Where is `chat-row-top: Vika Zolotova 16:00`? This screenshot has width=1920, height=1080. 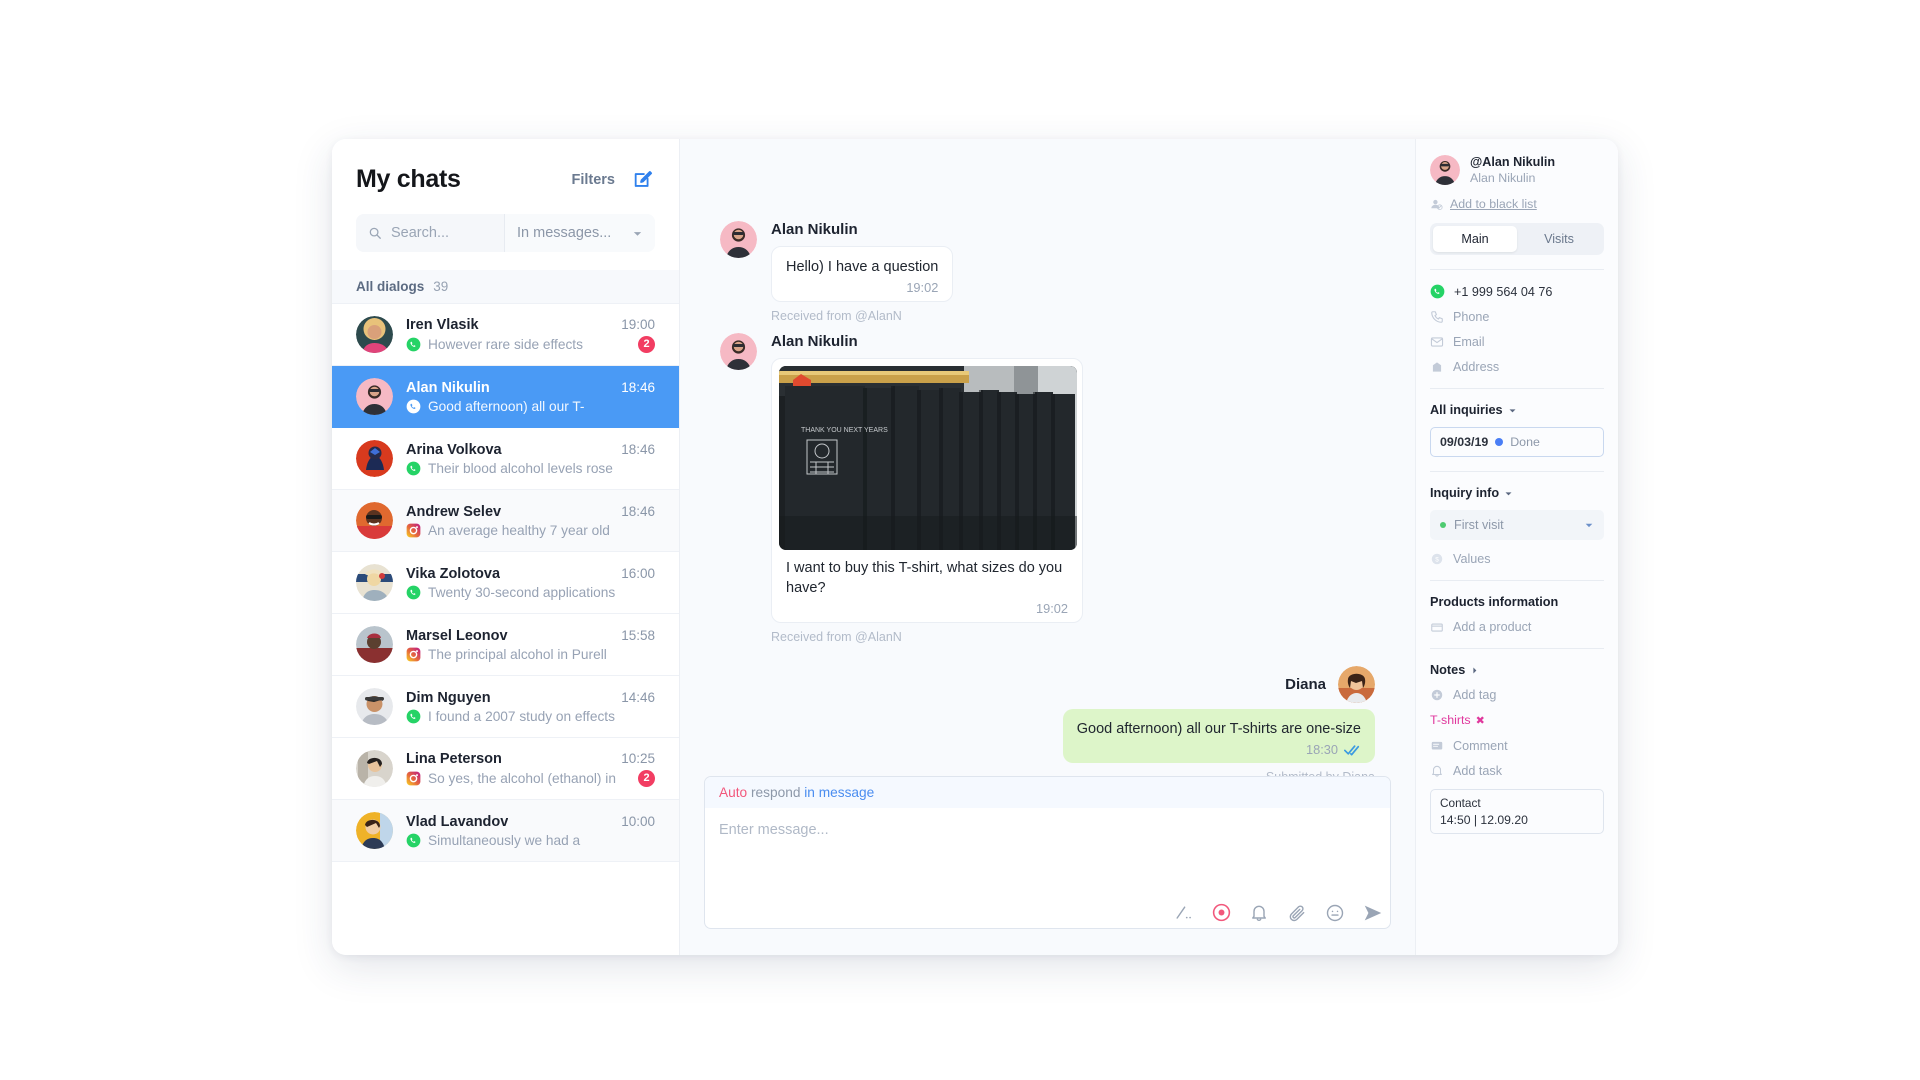 chat-row-top: Vika Zolotova 16:00 is located at coordinates (530, 574).